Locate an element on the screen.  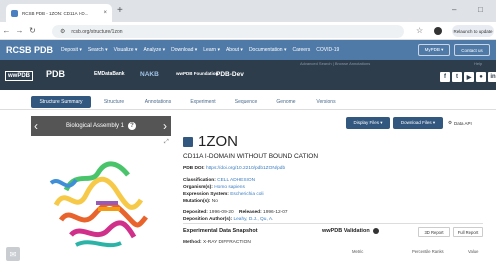
tab-annotations: Annotations is located at coordinates (158, 102).